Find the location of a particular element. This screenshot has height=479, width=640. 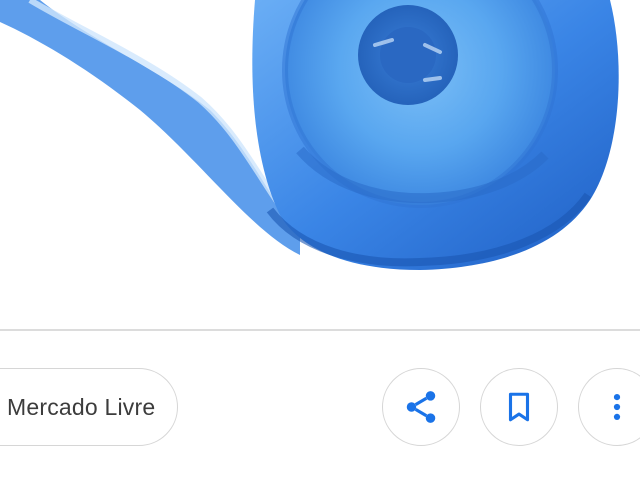

share-button is located at coordinates (421, 407).